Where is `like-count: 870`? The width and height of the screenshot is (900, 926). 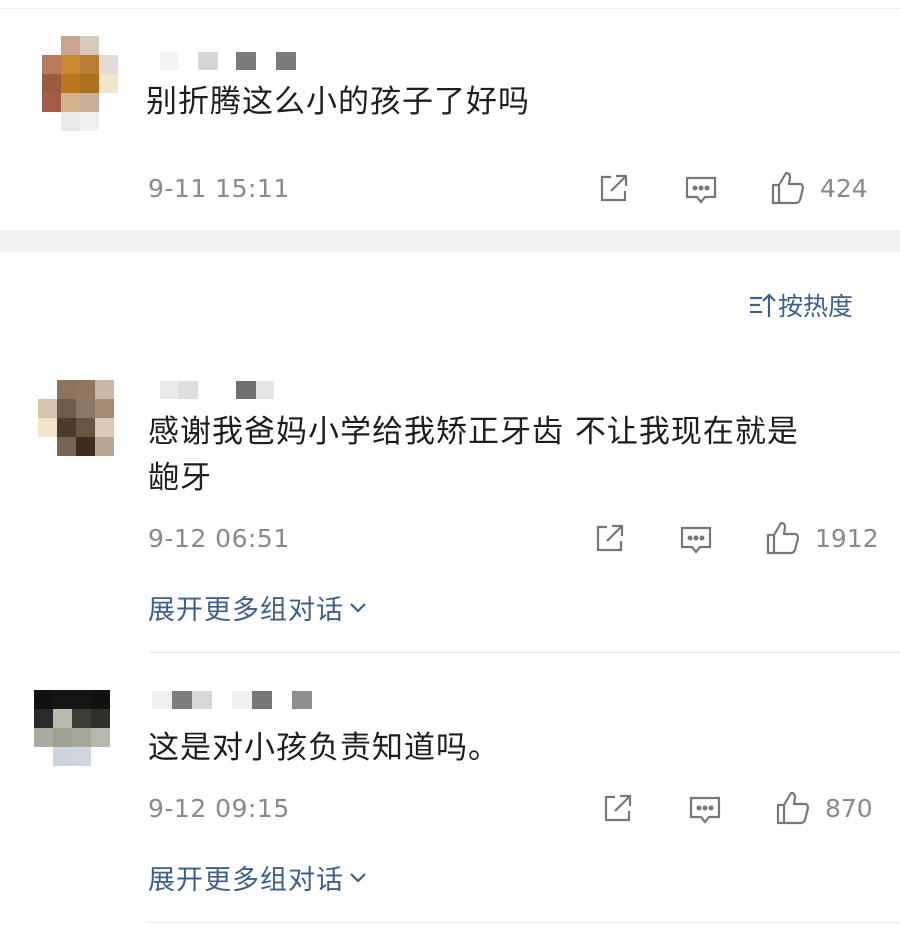
like-count: 870 is located at coordinates (849, 808).